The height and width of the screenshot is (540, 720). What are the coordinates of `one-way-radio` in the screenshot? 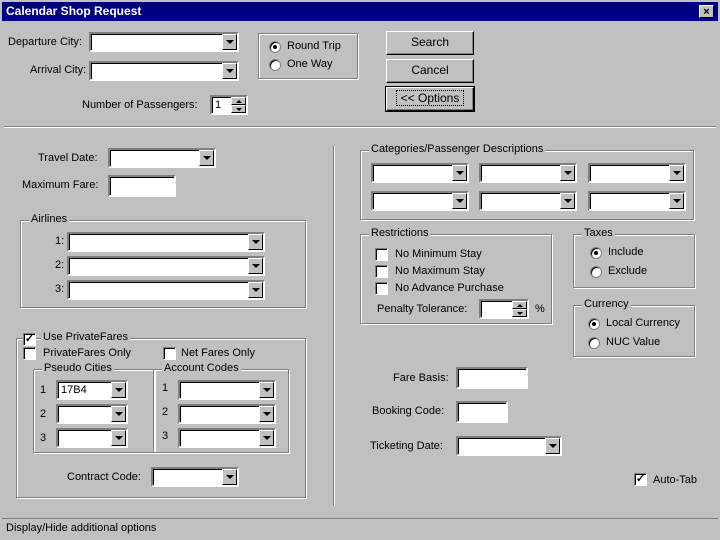 It's located at (275, 65).